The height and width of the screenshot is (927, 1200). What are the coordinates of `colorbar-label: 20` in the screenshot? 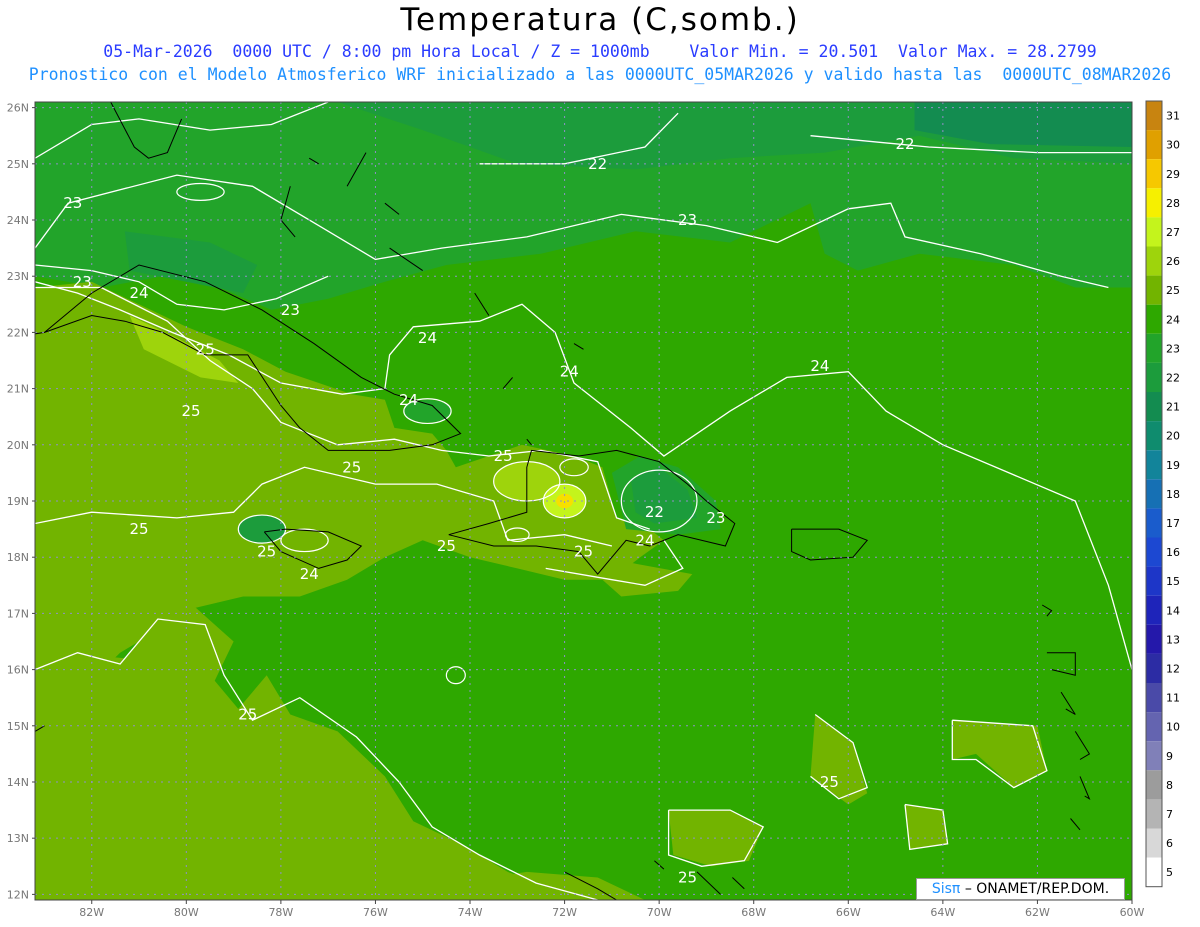 It's located at (1173, 436).